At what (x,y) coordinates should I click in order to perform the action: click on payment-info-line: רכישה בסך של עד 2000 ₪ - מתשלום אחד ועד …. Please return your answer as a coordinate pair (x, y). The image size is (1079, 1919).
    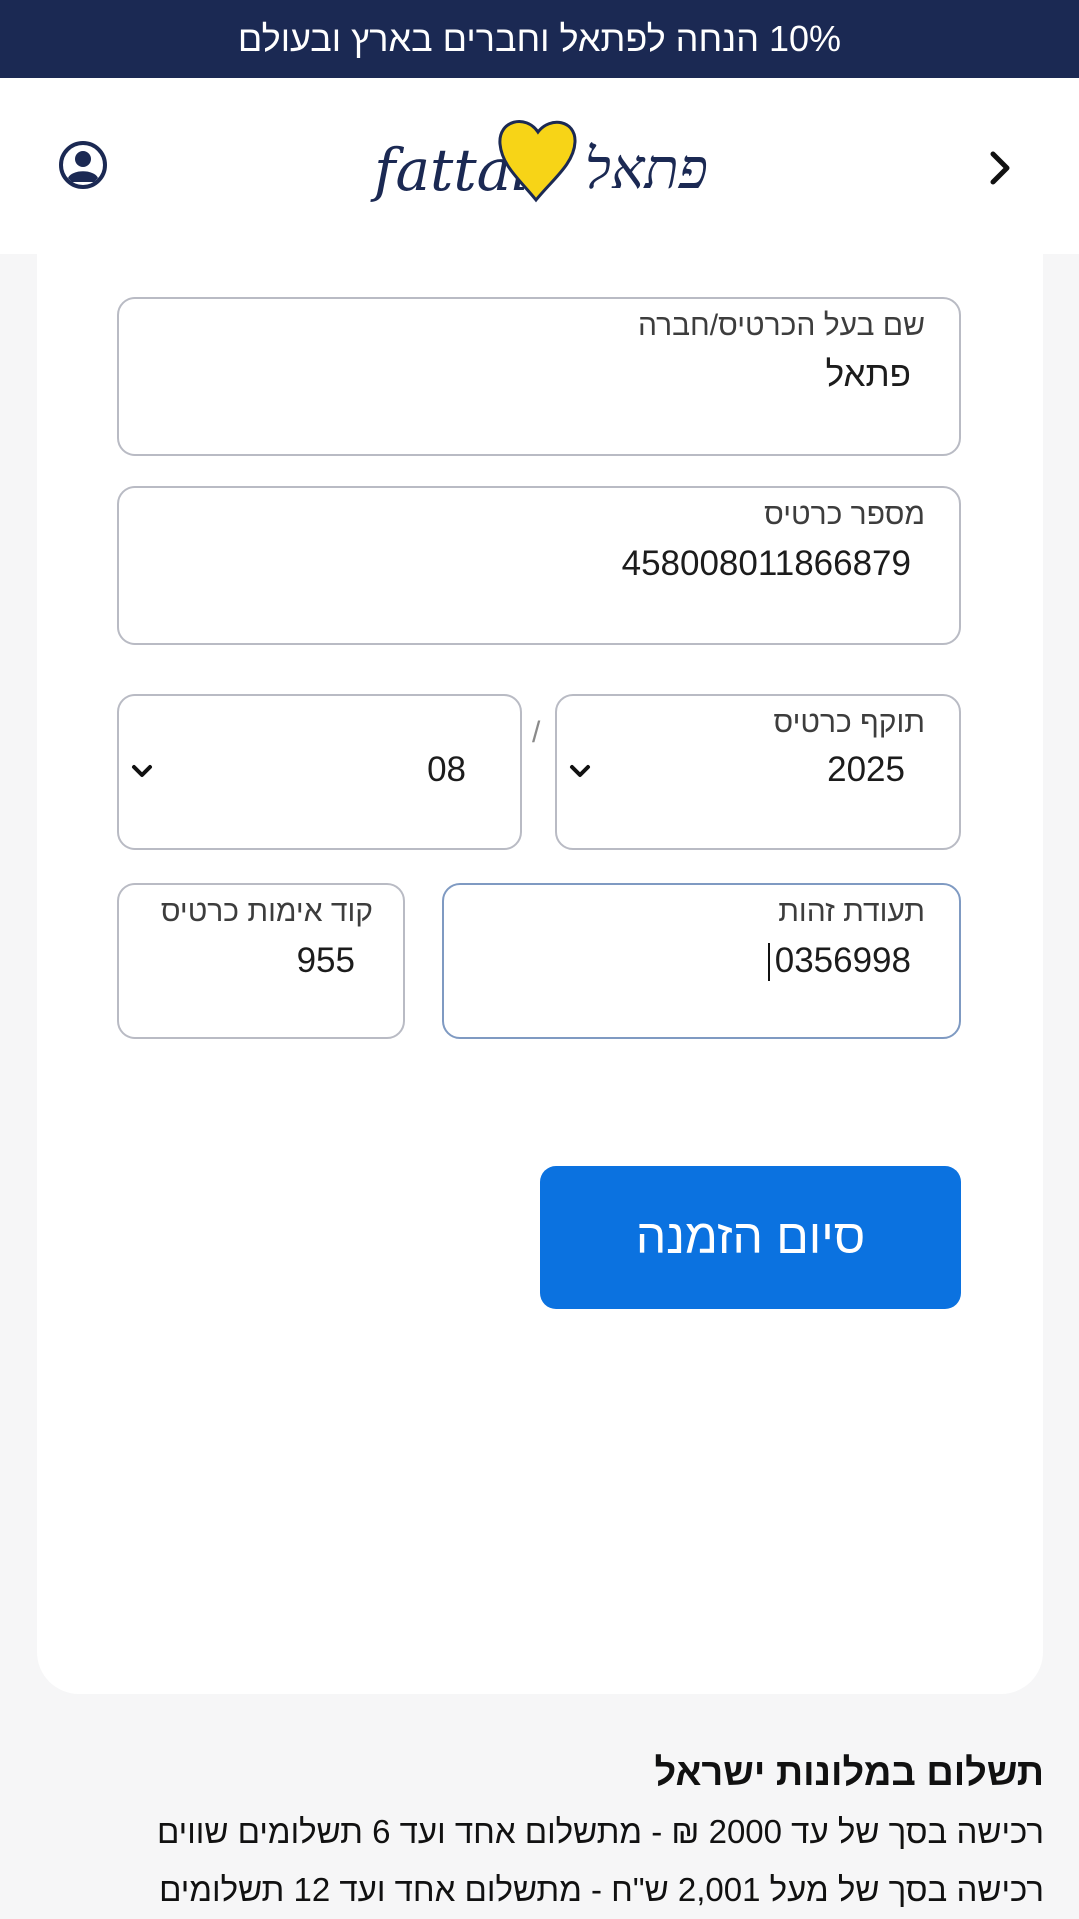
    Looking at the image, I should click on (600, 1831).